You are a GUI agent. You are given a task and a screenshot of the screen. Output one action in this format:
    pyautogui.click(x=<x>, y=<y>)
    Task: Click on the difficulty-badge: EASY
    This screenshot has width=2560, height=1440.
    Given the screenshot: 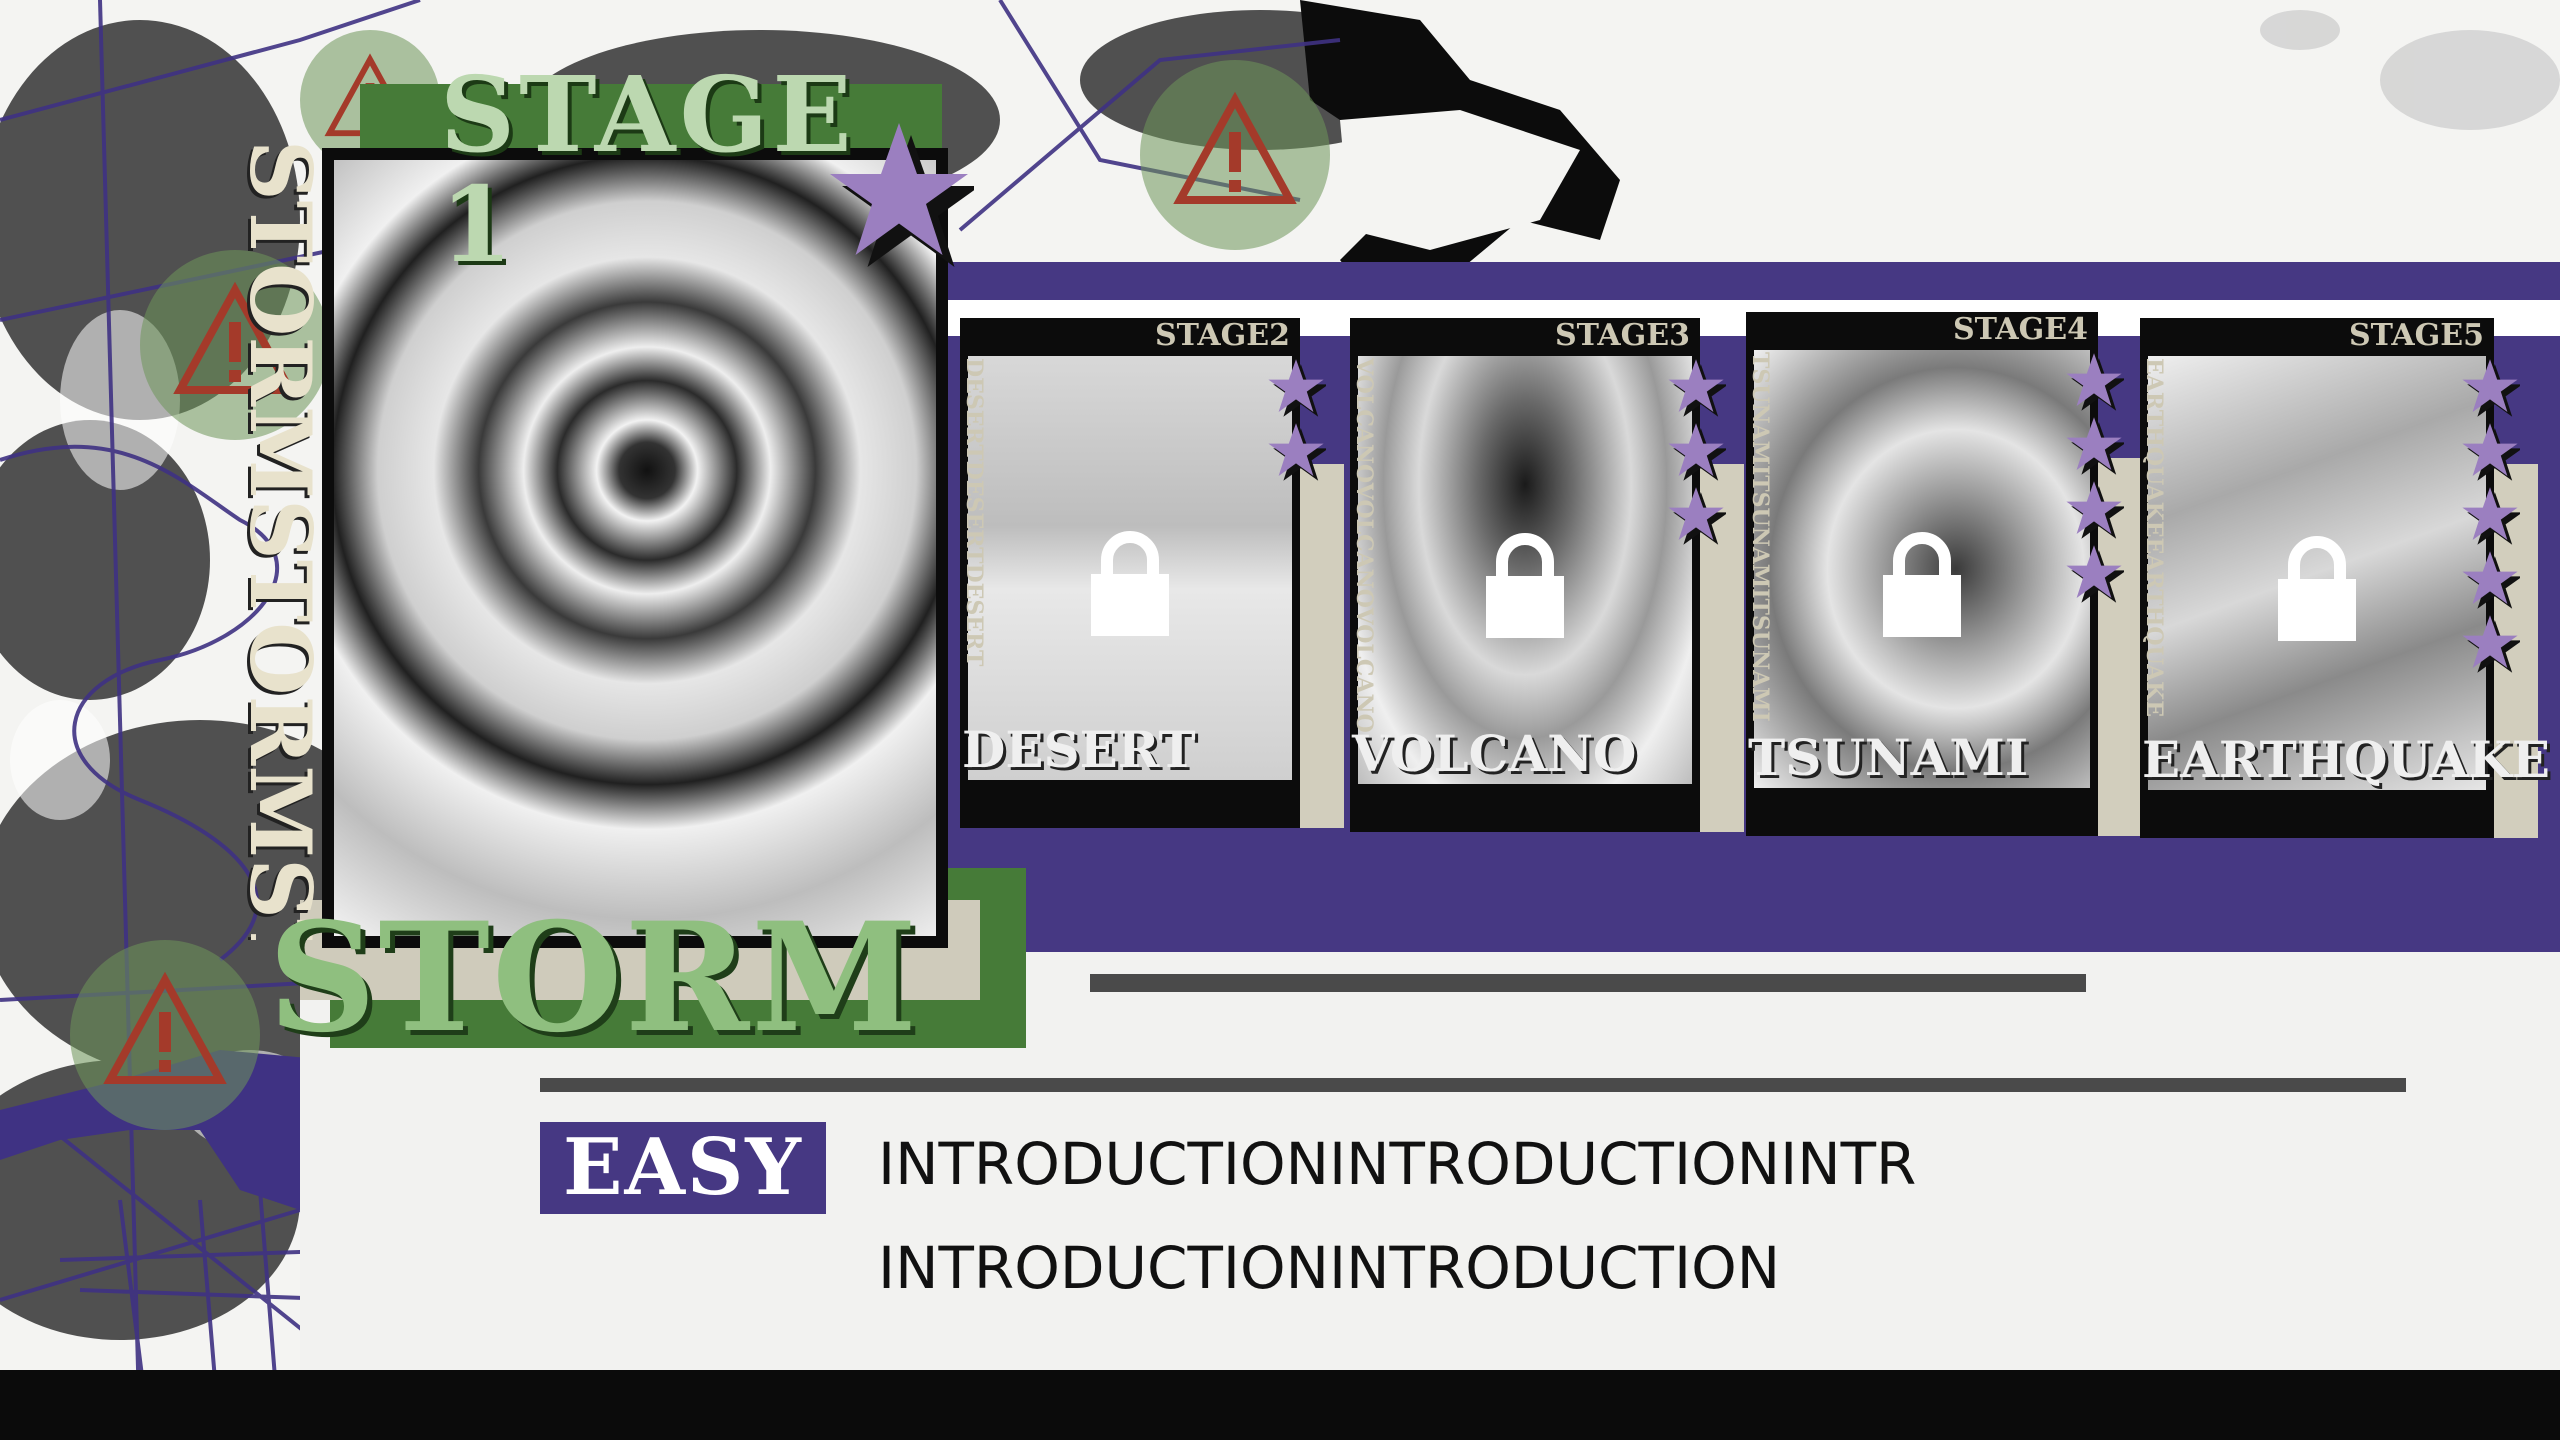 What is the action you would take?
    pyautogui.click(x=683, y=1168)
    